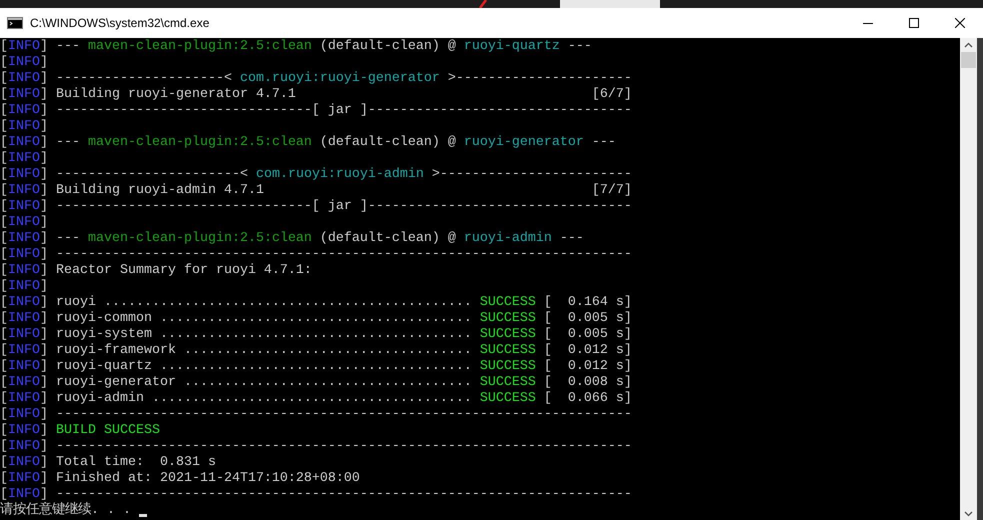 This screenshot has width=983, height=520. Describe the element at coordinates (316, 191) in the screenshot. I see `console-line: [INFO] Building ruoyi-admin 4.7.1 [7/7]` at that location.